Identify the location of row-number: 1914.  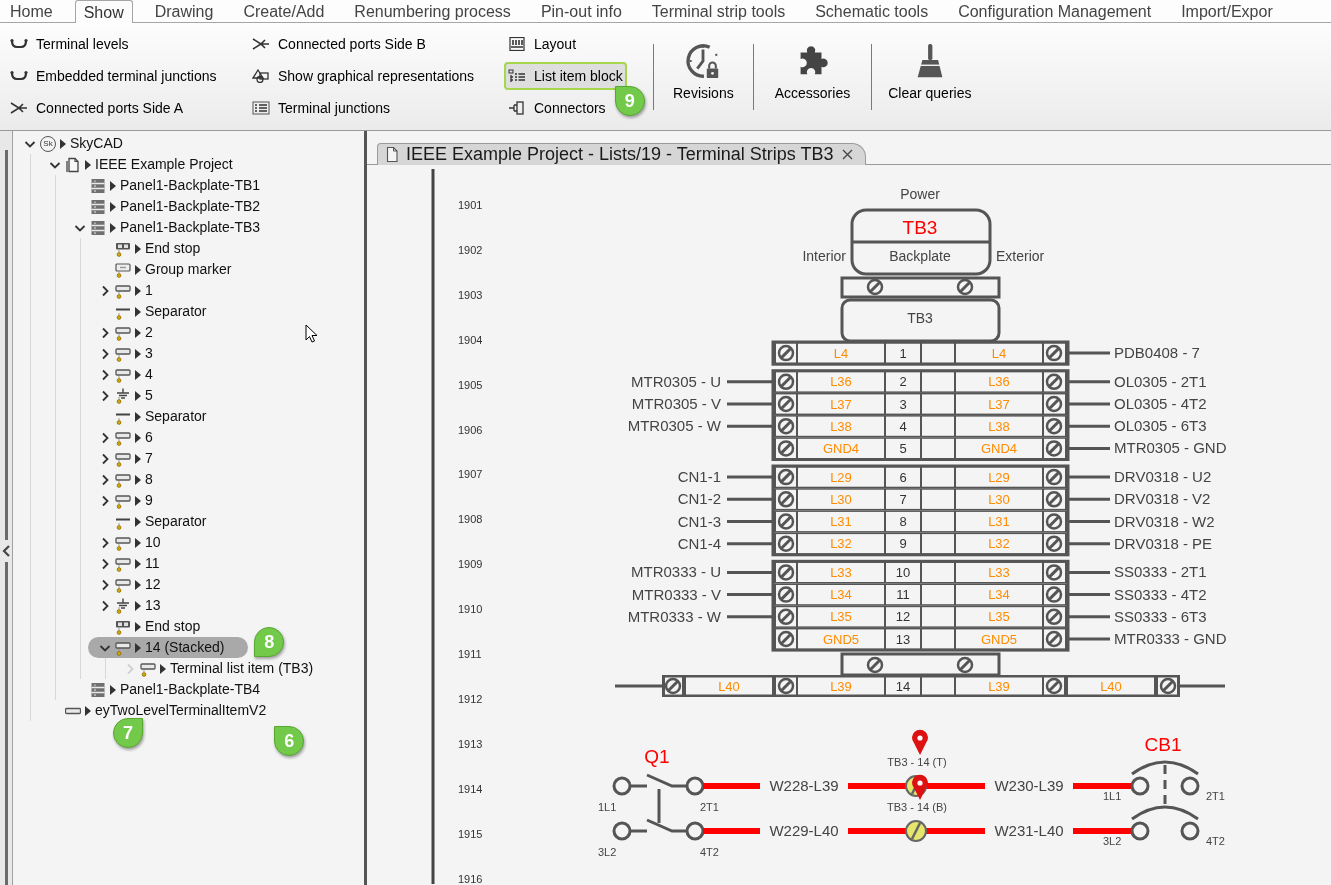
(470, 788).